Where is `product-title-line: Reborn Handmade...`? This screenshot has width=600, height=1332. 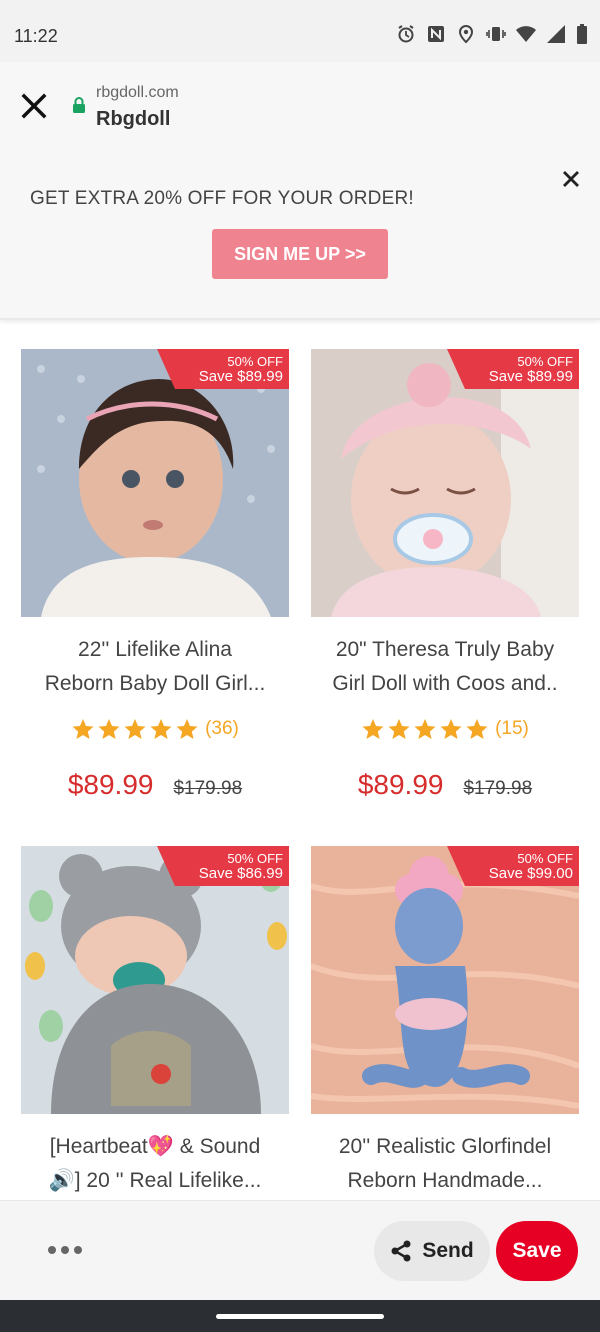 product-title-line: Reborn Handmade... is located at coordinates (445, 1180).